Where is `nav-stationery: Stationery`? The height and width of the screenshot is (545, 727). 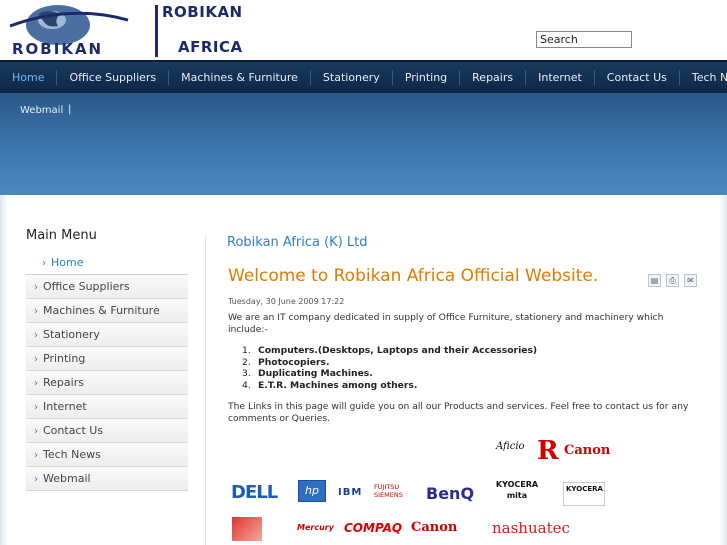 nav-stationery: Stationery is located at coordinates (352, 77).